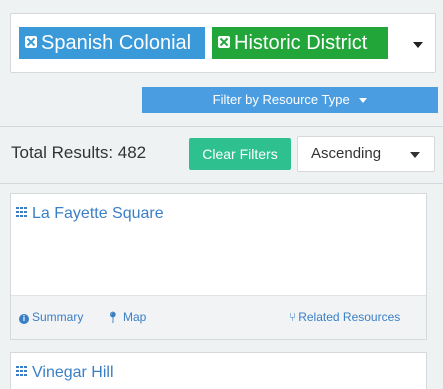  I want to click on clear-filters-button: Clear Filters, so click(240, 154).